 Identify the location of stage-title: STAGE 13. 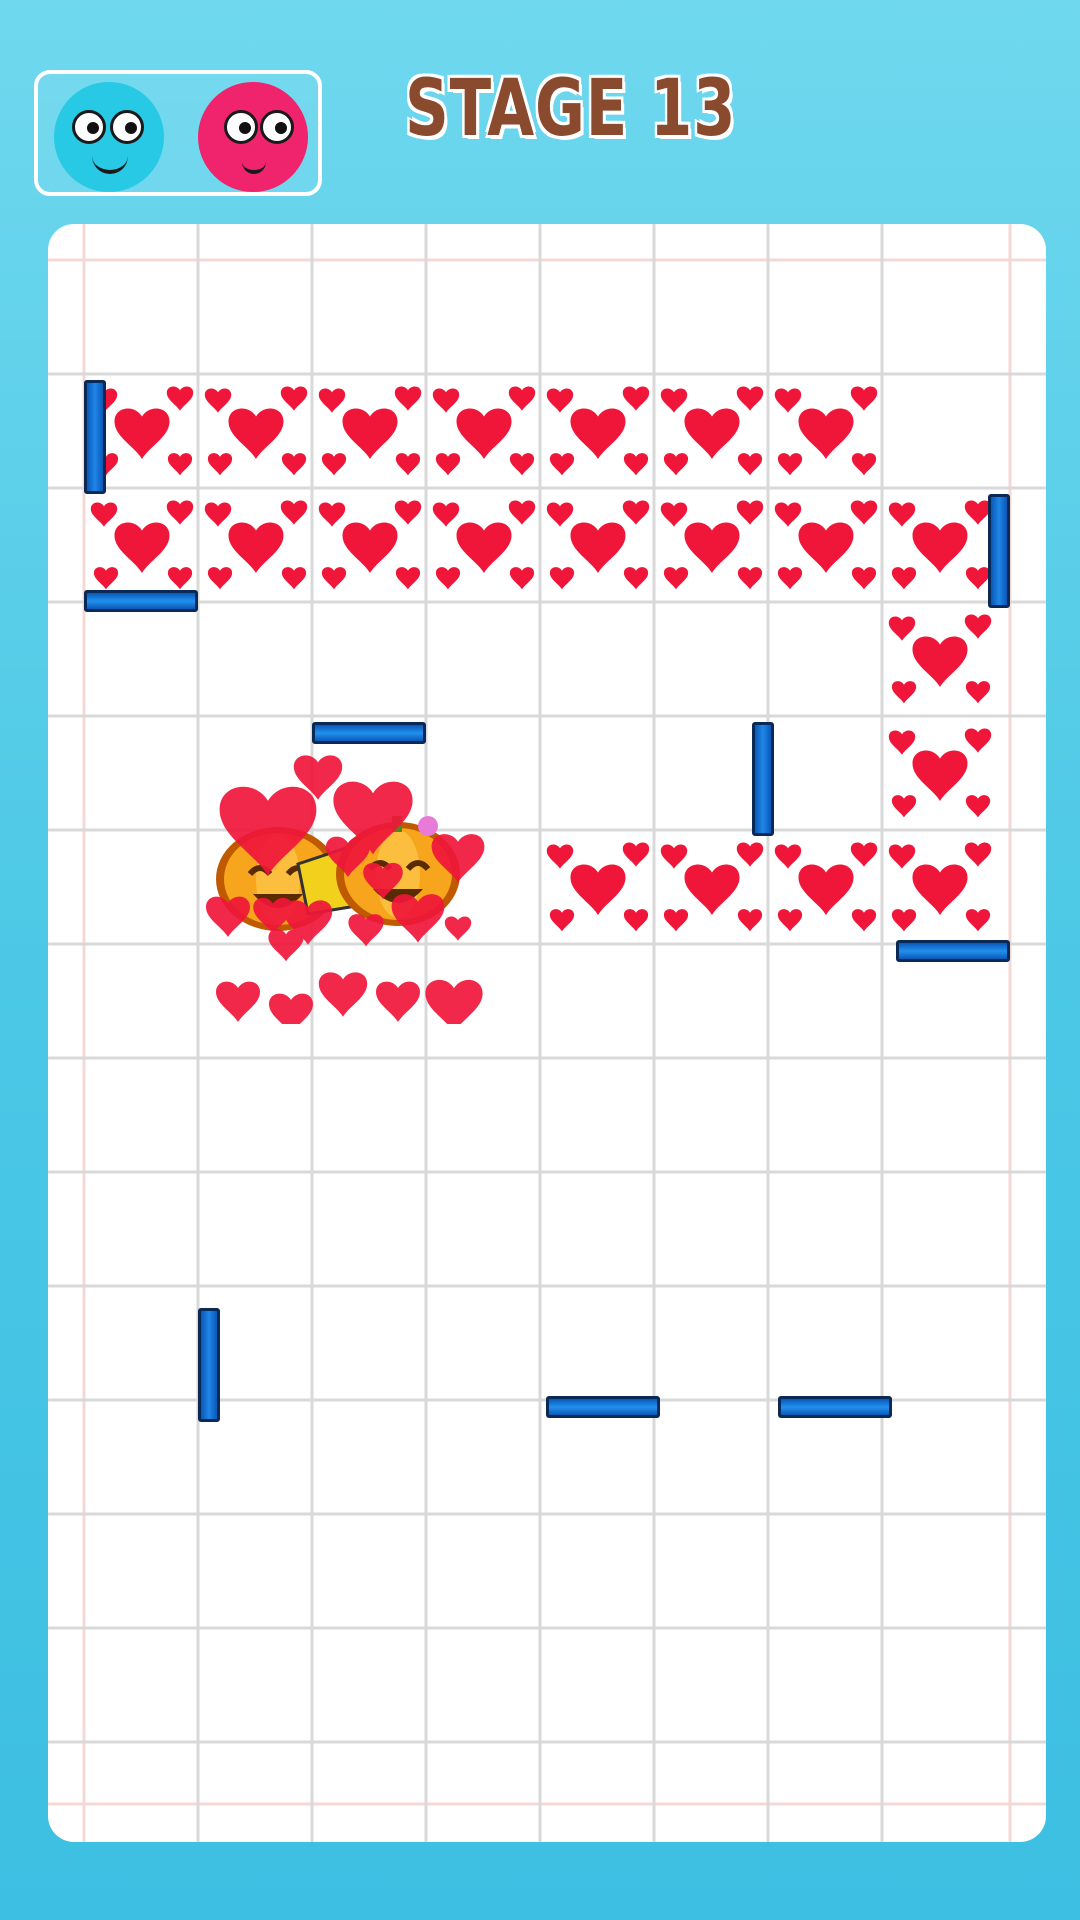
(571, 109).